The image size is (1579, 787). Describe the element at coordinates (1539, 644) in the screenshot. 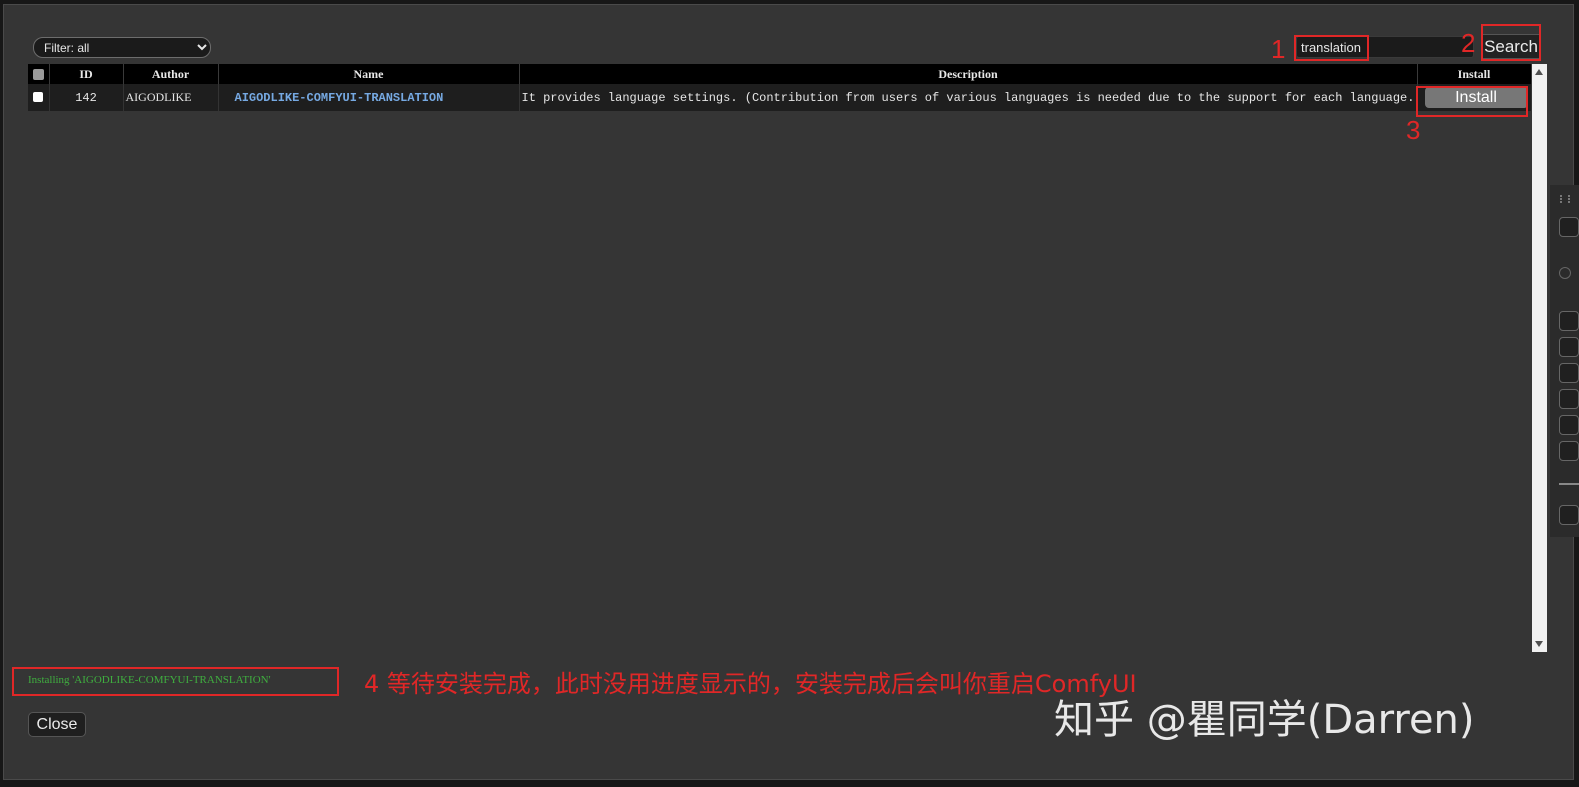

I see `scroll-down-arrow-icon` at that location.